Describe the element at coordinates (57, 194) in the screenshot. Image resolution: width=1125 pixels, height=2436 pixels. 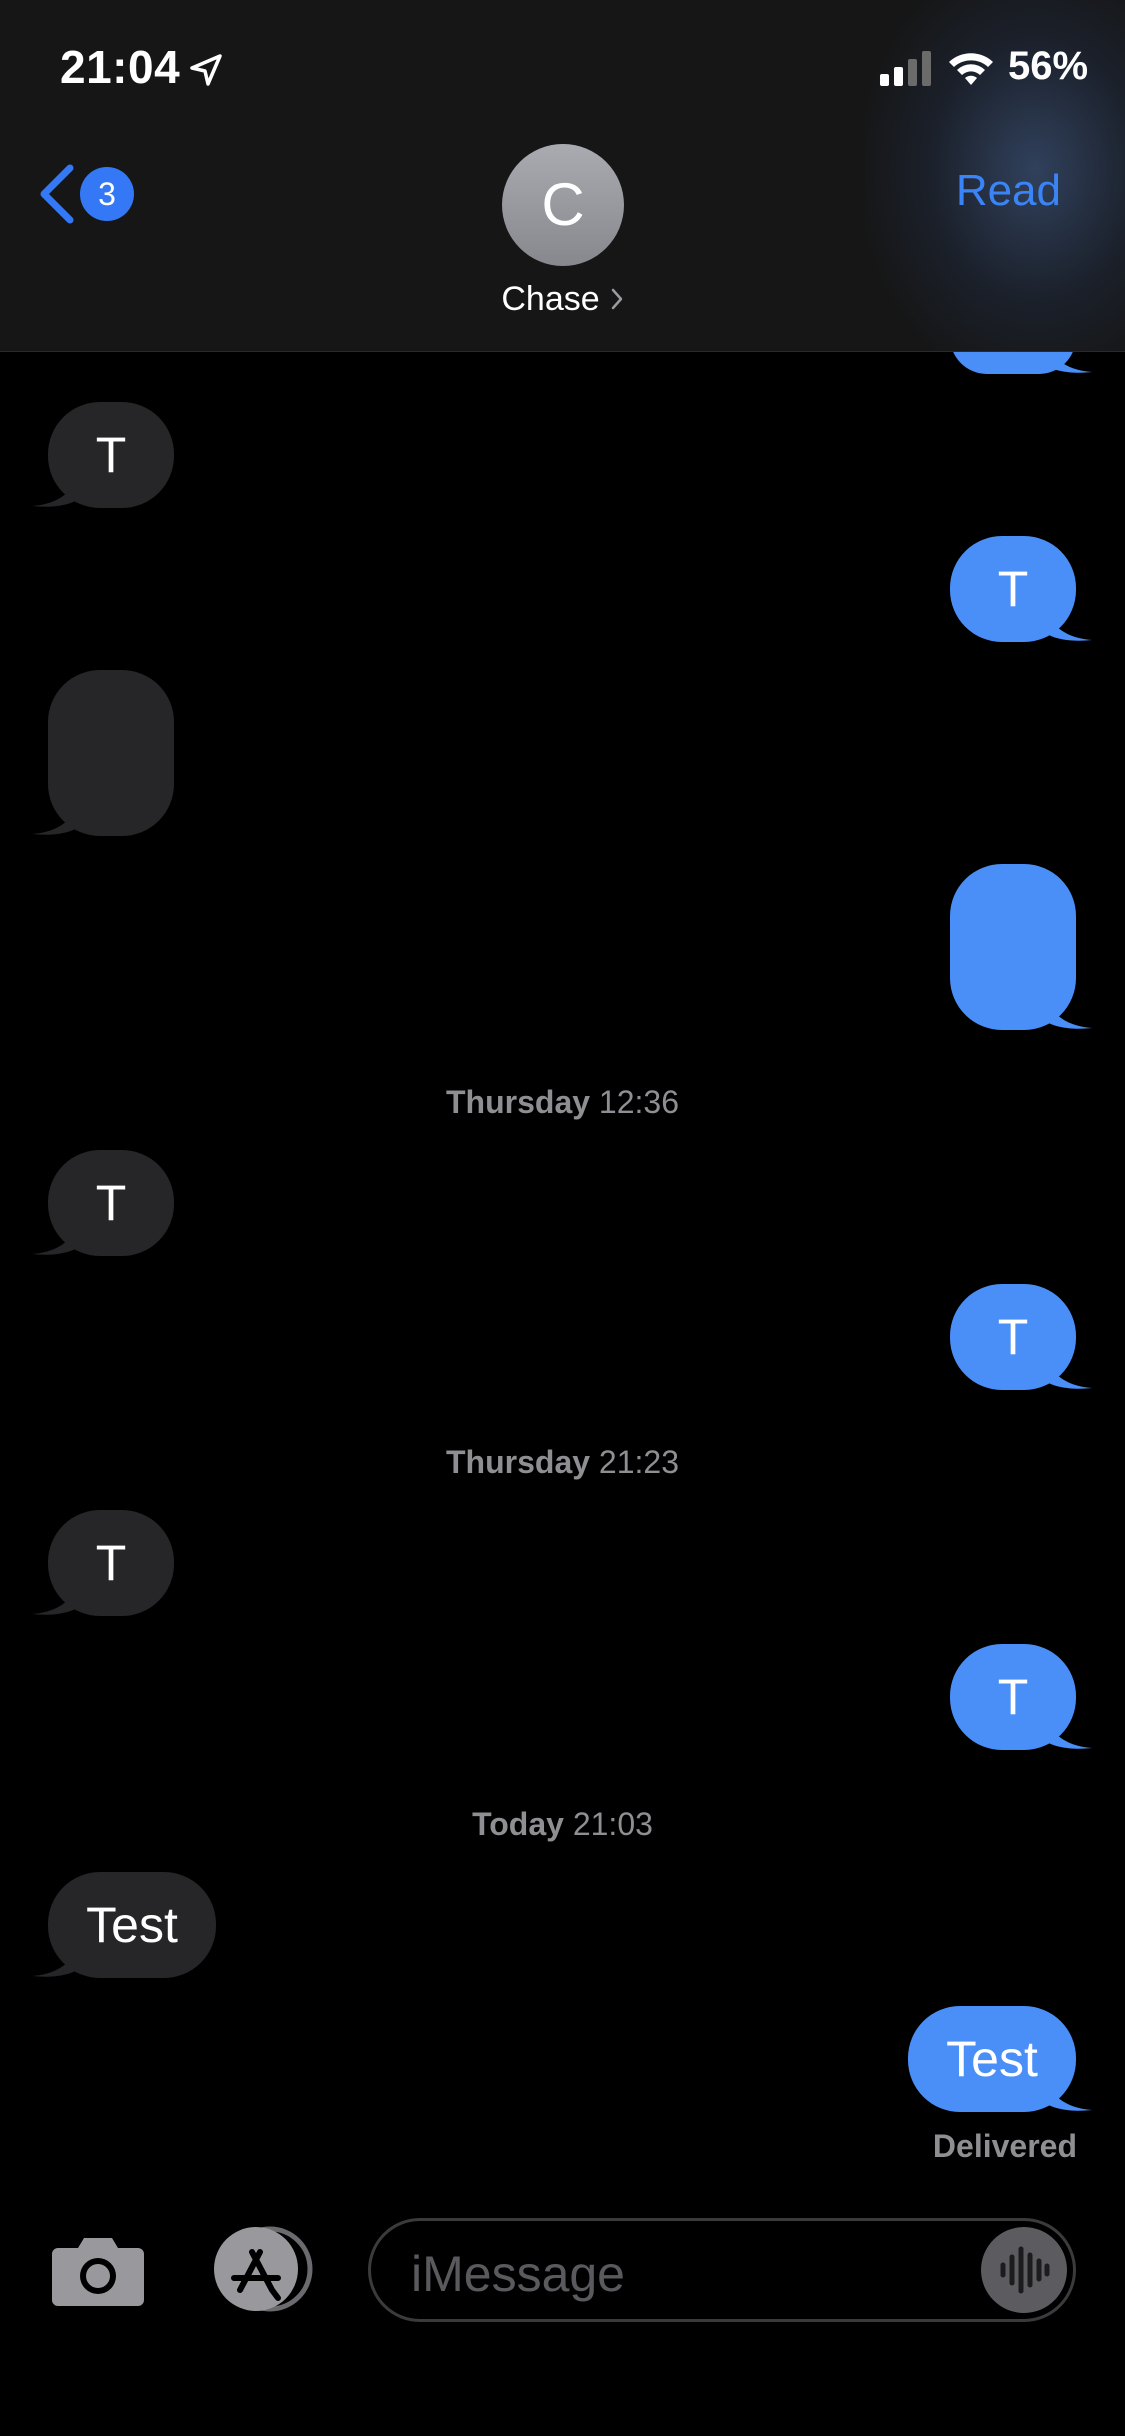
I see `chevron-left-icon` at that location.